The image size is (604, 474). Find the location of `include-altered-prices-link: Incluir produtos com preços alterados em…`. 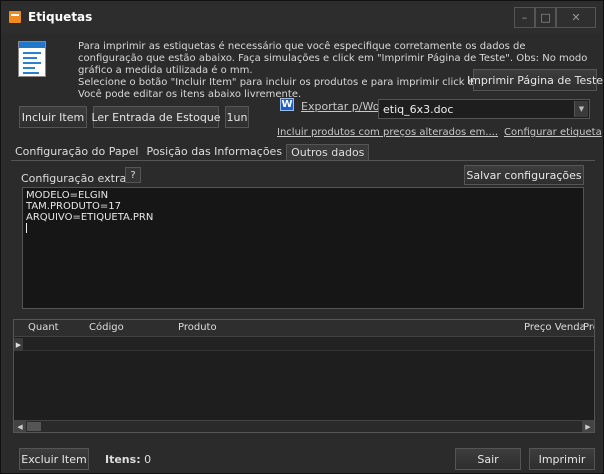

include-altered-prices-link: Incluir produtos com preços alterados em… is located at coordinates (387, 132).